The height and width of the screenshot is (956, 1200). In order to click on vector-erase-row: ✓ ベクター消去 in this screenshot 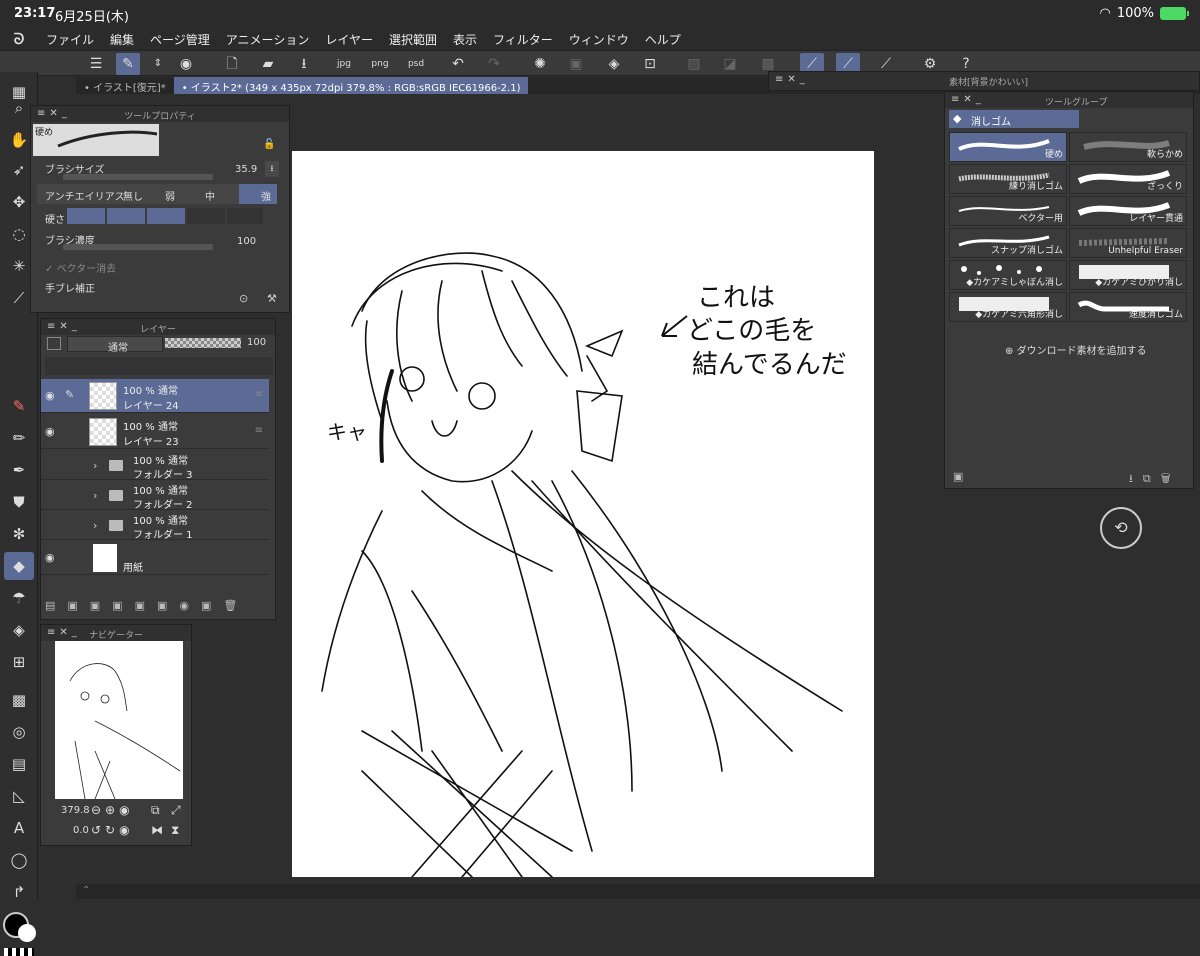, I will do `click(80, 267)`.